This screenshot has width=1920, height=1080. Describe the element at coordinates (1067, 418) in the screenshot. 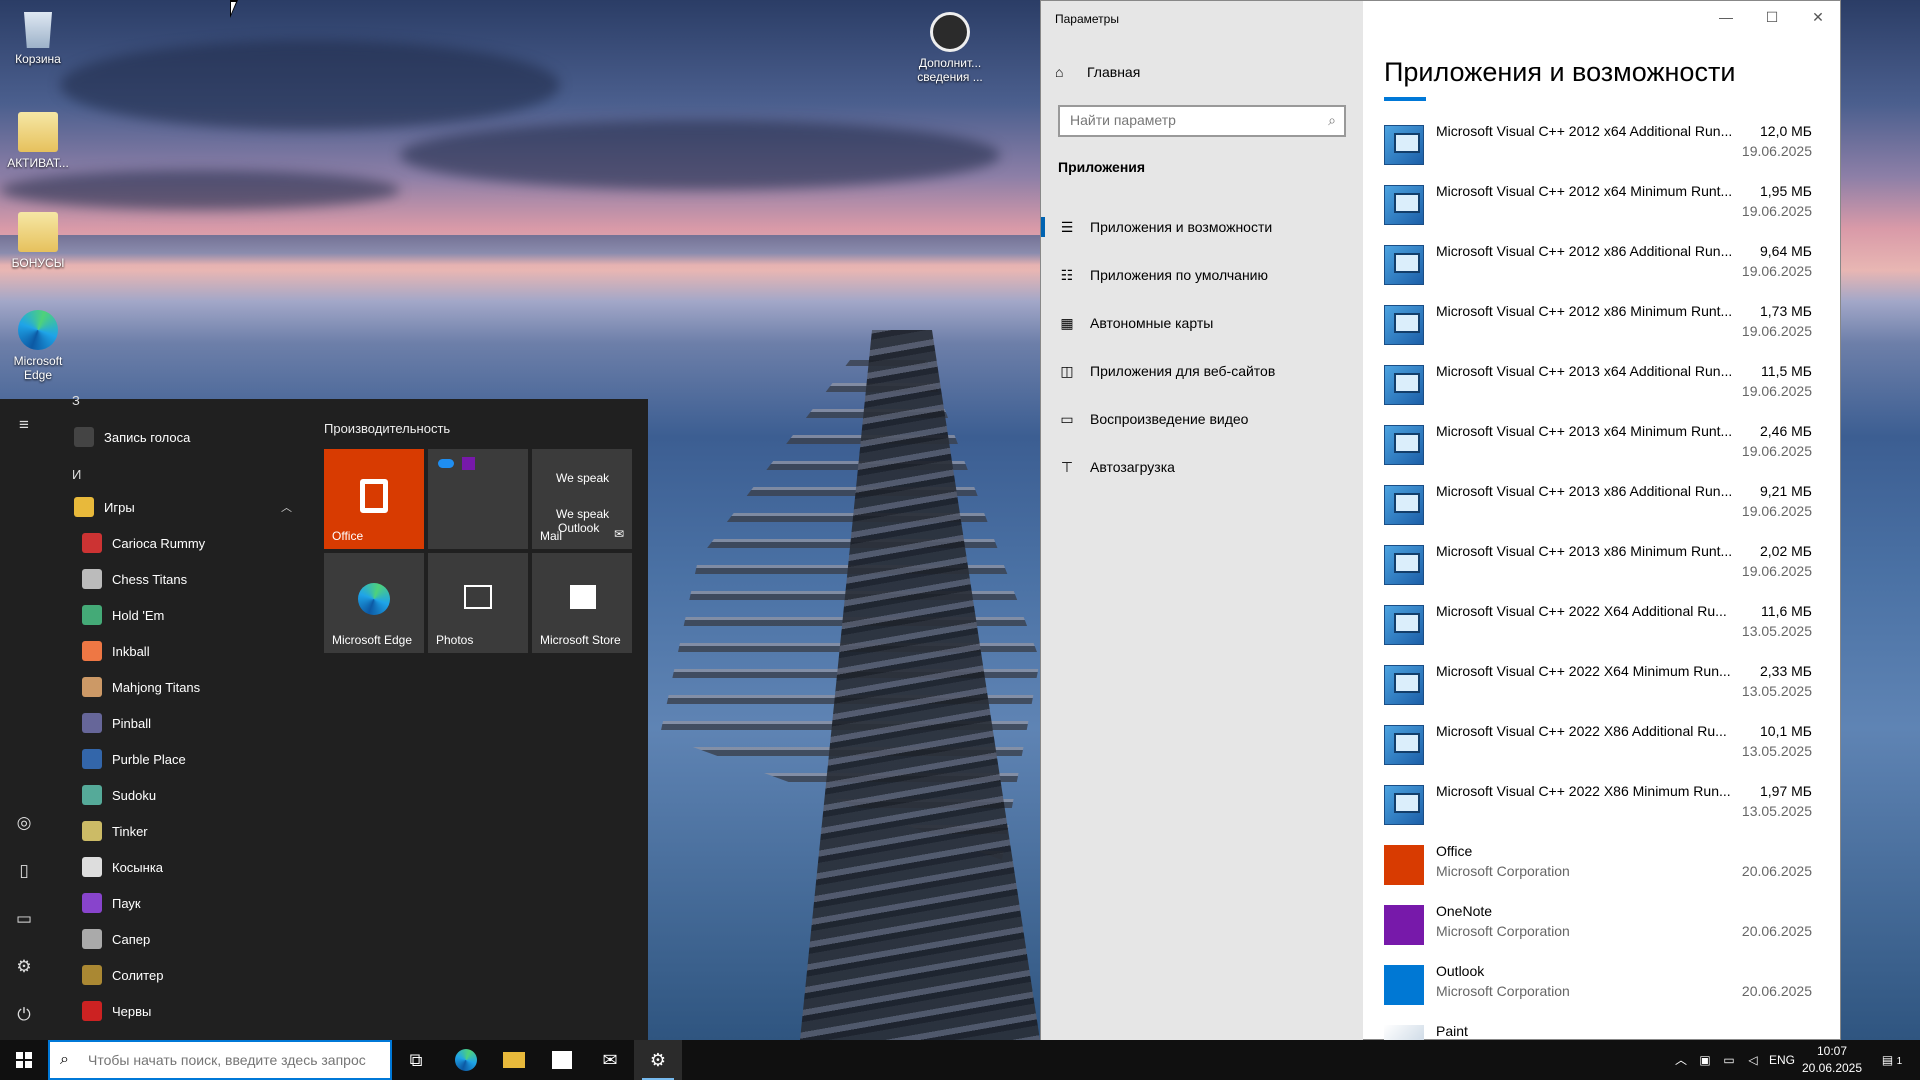

I see `video-icon: ▭` at that location.